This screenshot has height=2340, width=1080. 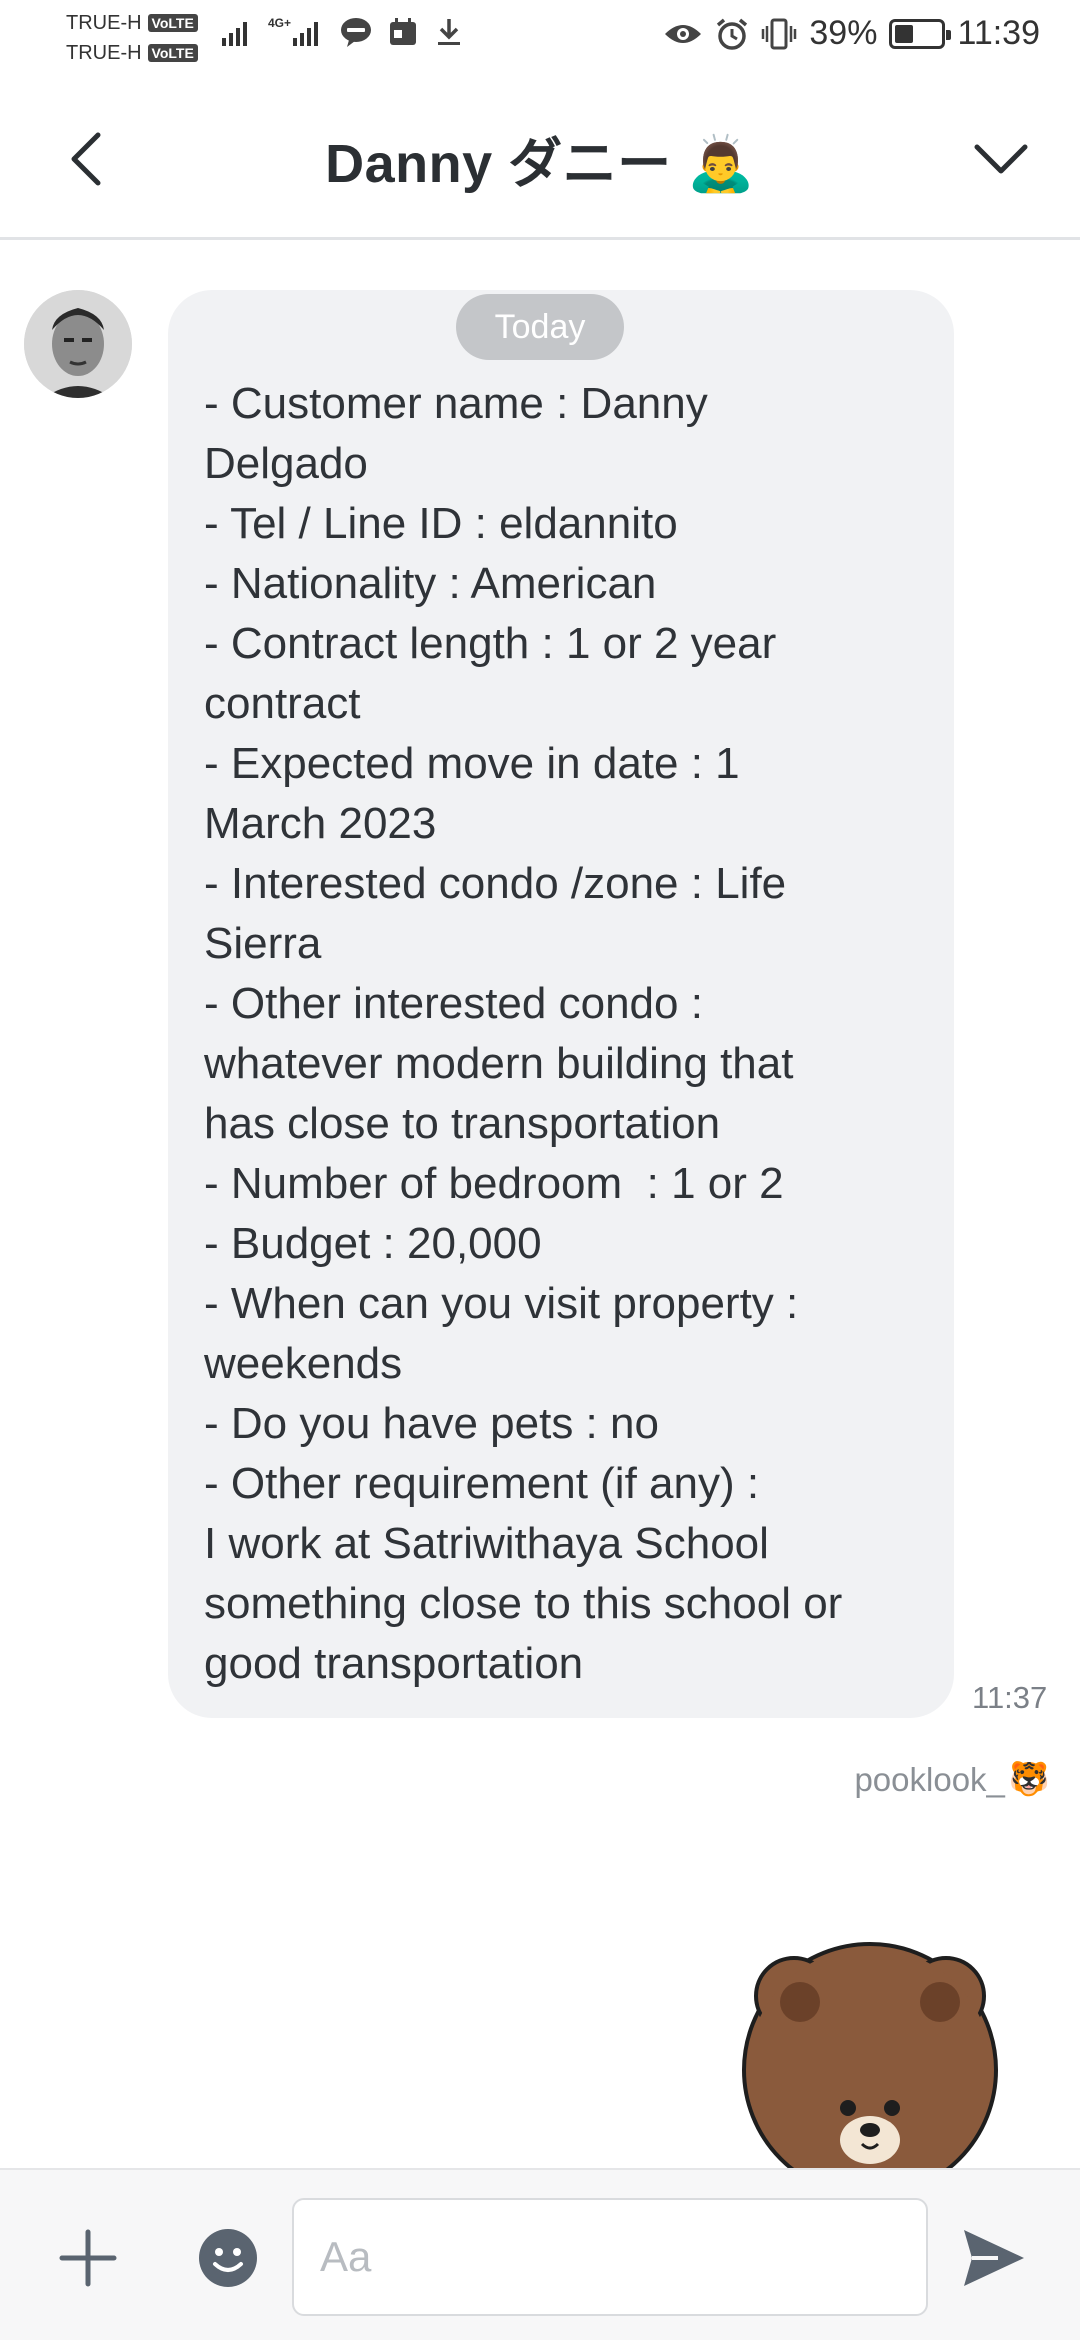 I want to click on smiley-icon, so click(x=228, y=2258).